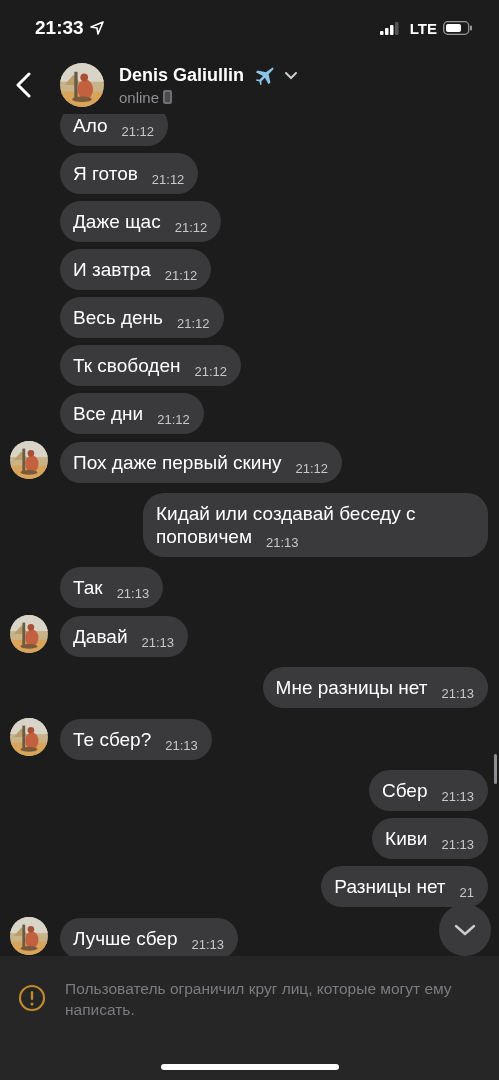 The height and width of the screenshot is (1080, 499). Describe the element at coordinates (59, 28) in the screenshot. I see `status-time: 21:33` at that location.